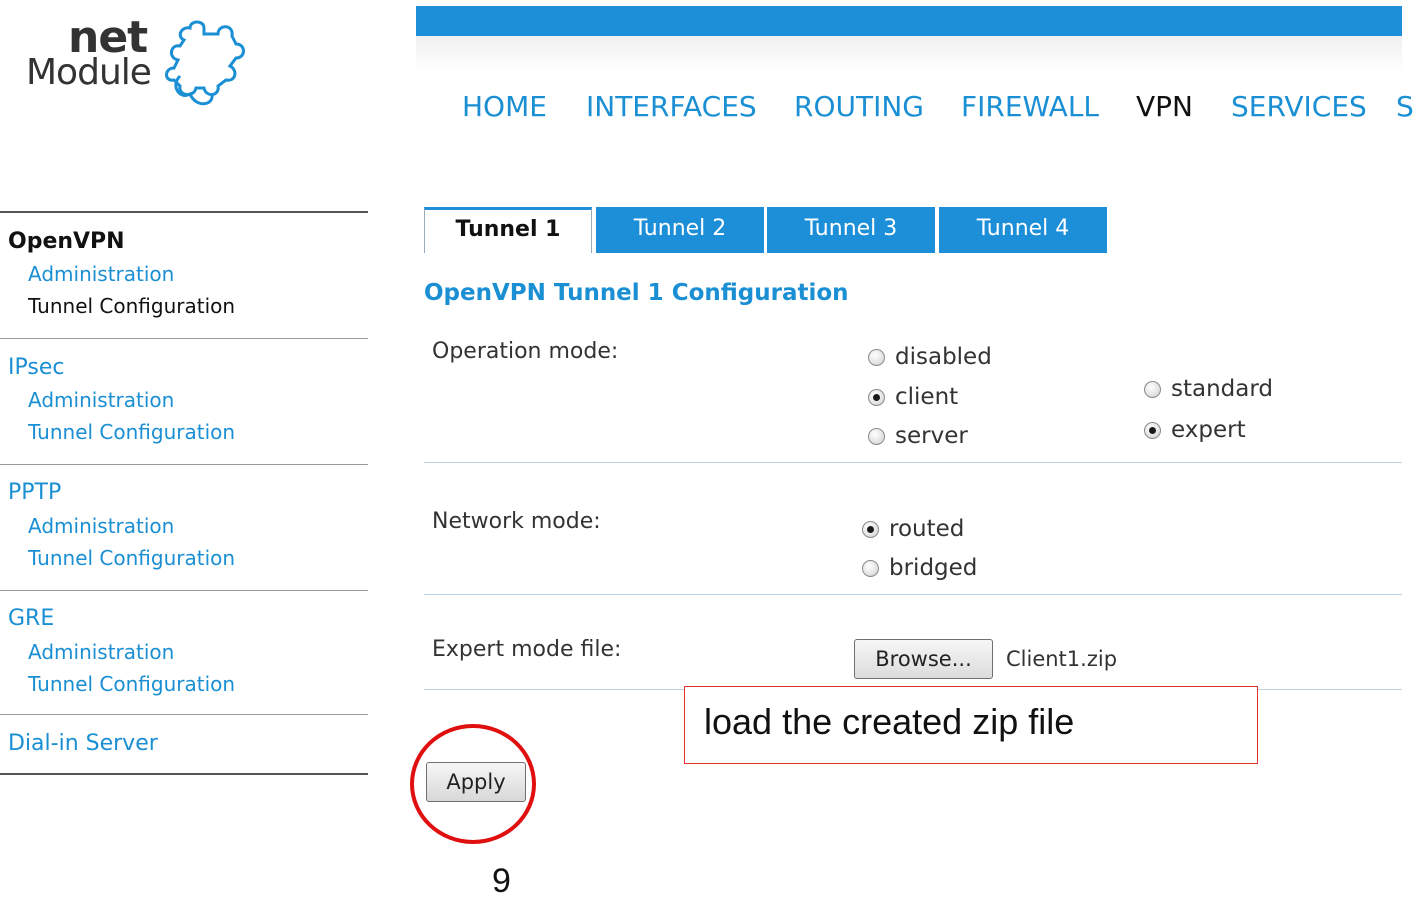  I want to click on radio-option-client: client, so click(913, 397).